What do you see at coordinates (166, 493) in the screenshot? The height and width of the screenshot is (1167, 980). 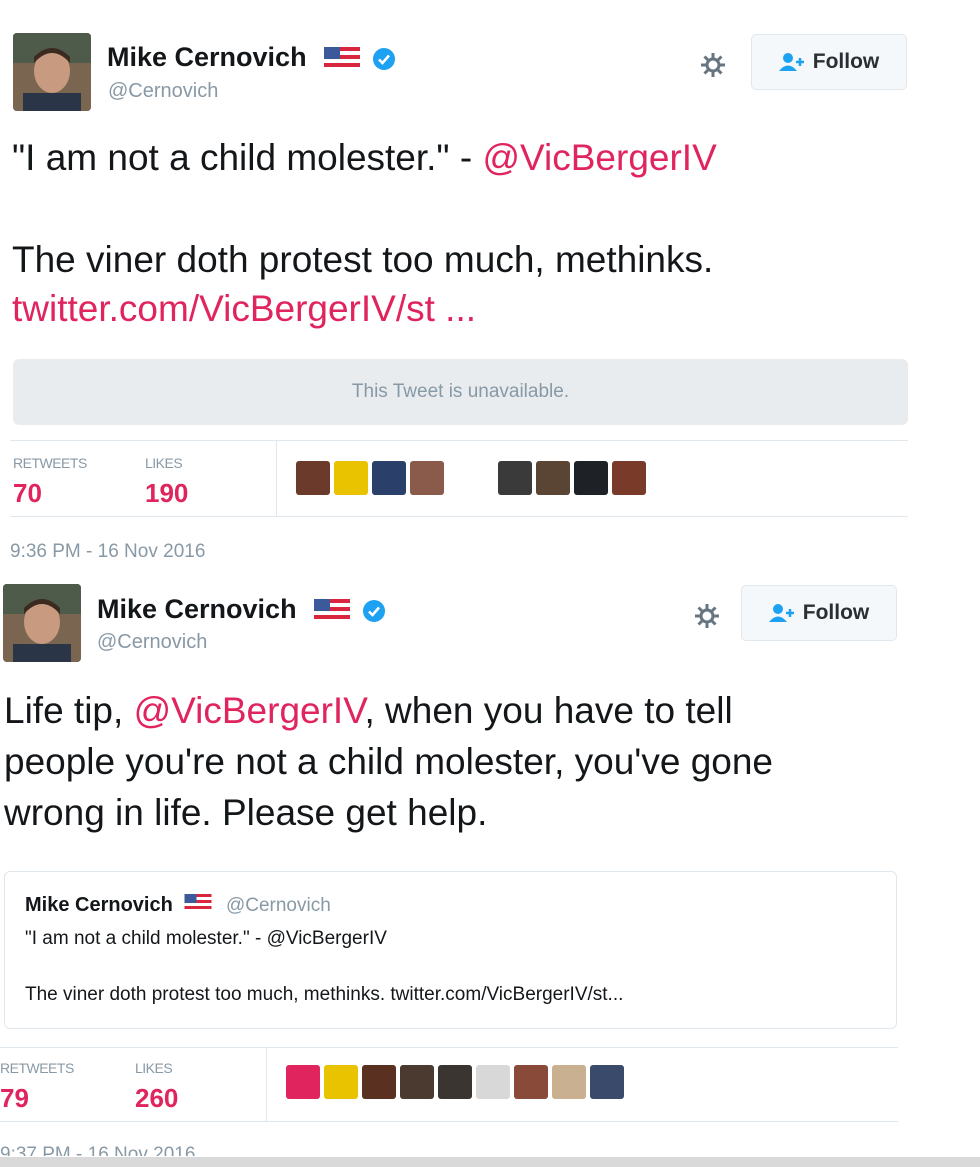 I see `likes-count: 190` at bounding box center [166, 493].